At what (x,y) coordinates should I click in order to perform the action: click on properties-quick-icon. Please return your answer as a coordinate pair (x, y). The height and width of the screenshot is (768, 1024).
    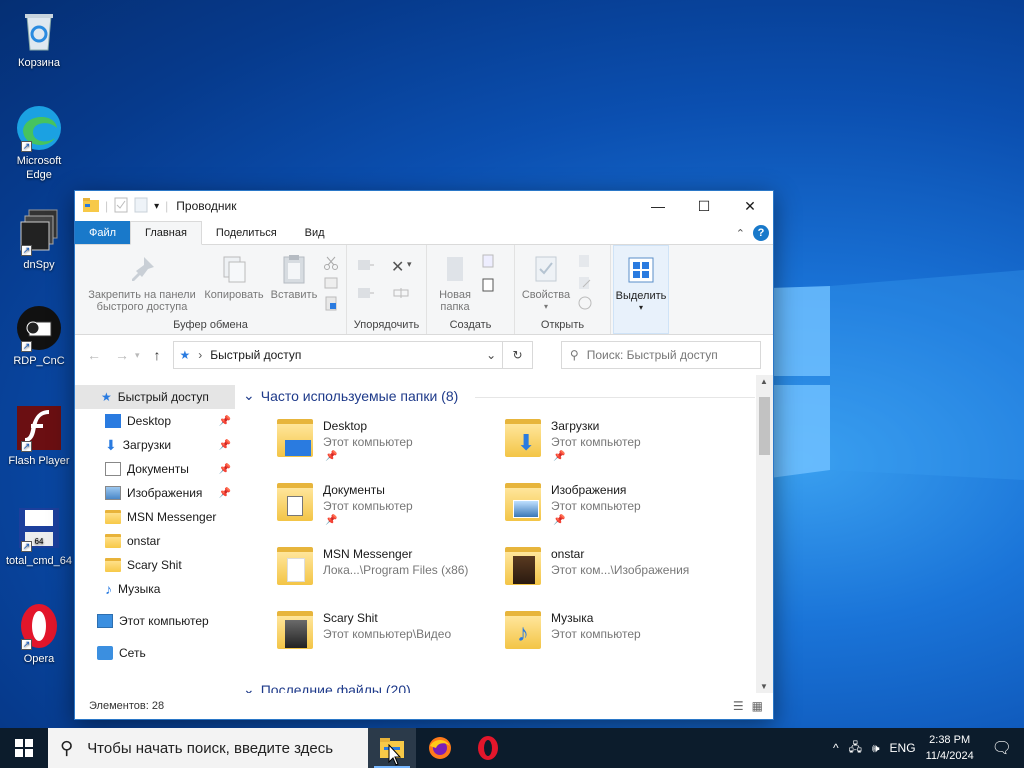
    Looking at the image, I should click on (121, 206).